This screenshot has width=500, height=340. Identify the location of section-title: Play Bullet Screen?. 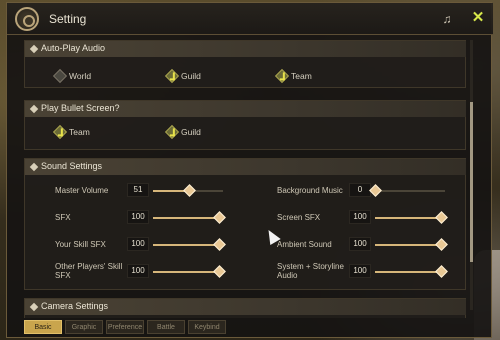
(80, 108).